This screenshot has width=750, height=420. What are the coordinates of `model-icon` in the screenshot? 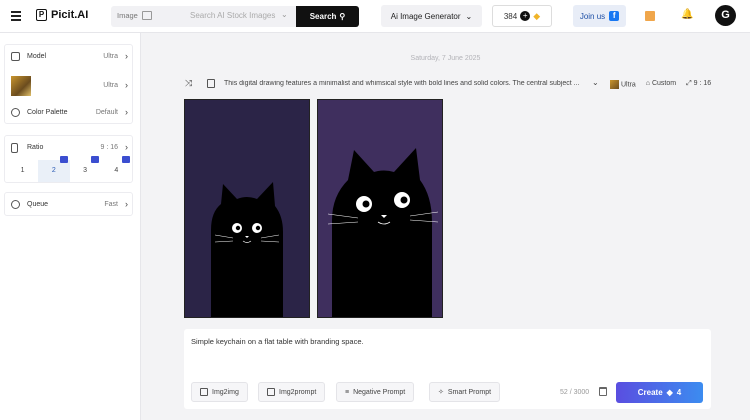 It's located at (15, 56).